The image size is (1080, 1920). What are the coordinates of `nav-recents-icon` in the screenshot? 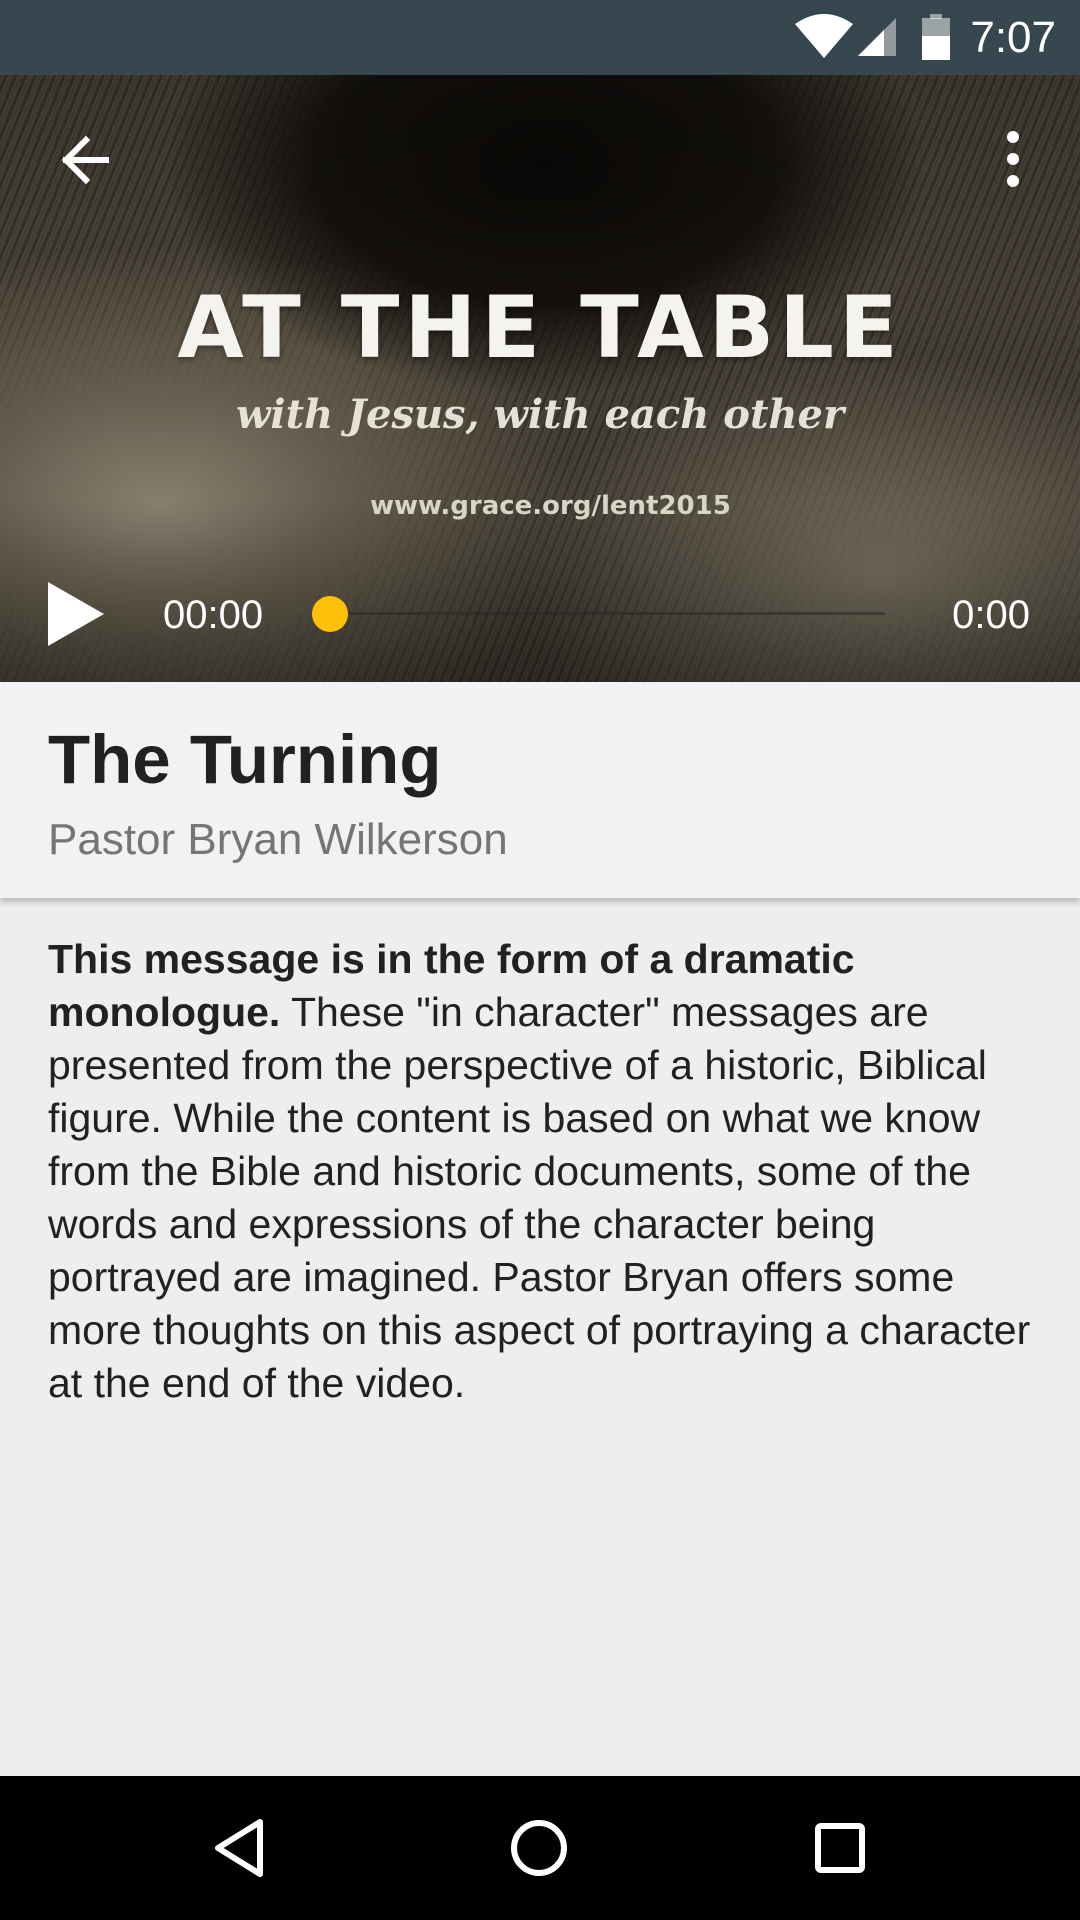 It's located at (840, 1848).